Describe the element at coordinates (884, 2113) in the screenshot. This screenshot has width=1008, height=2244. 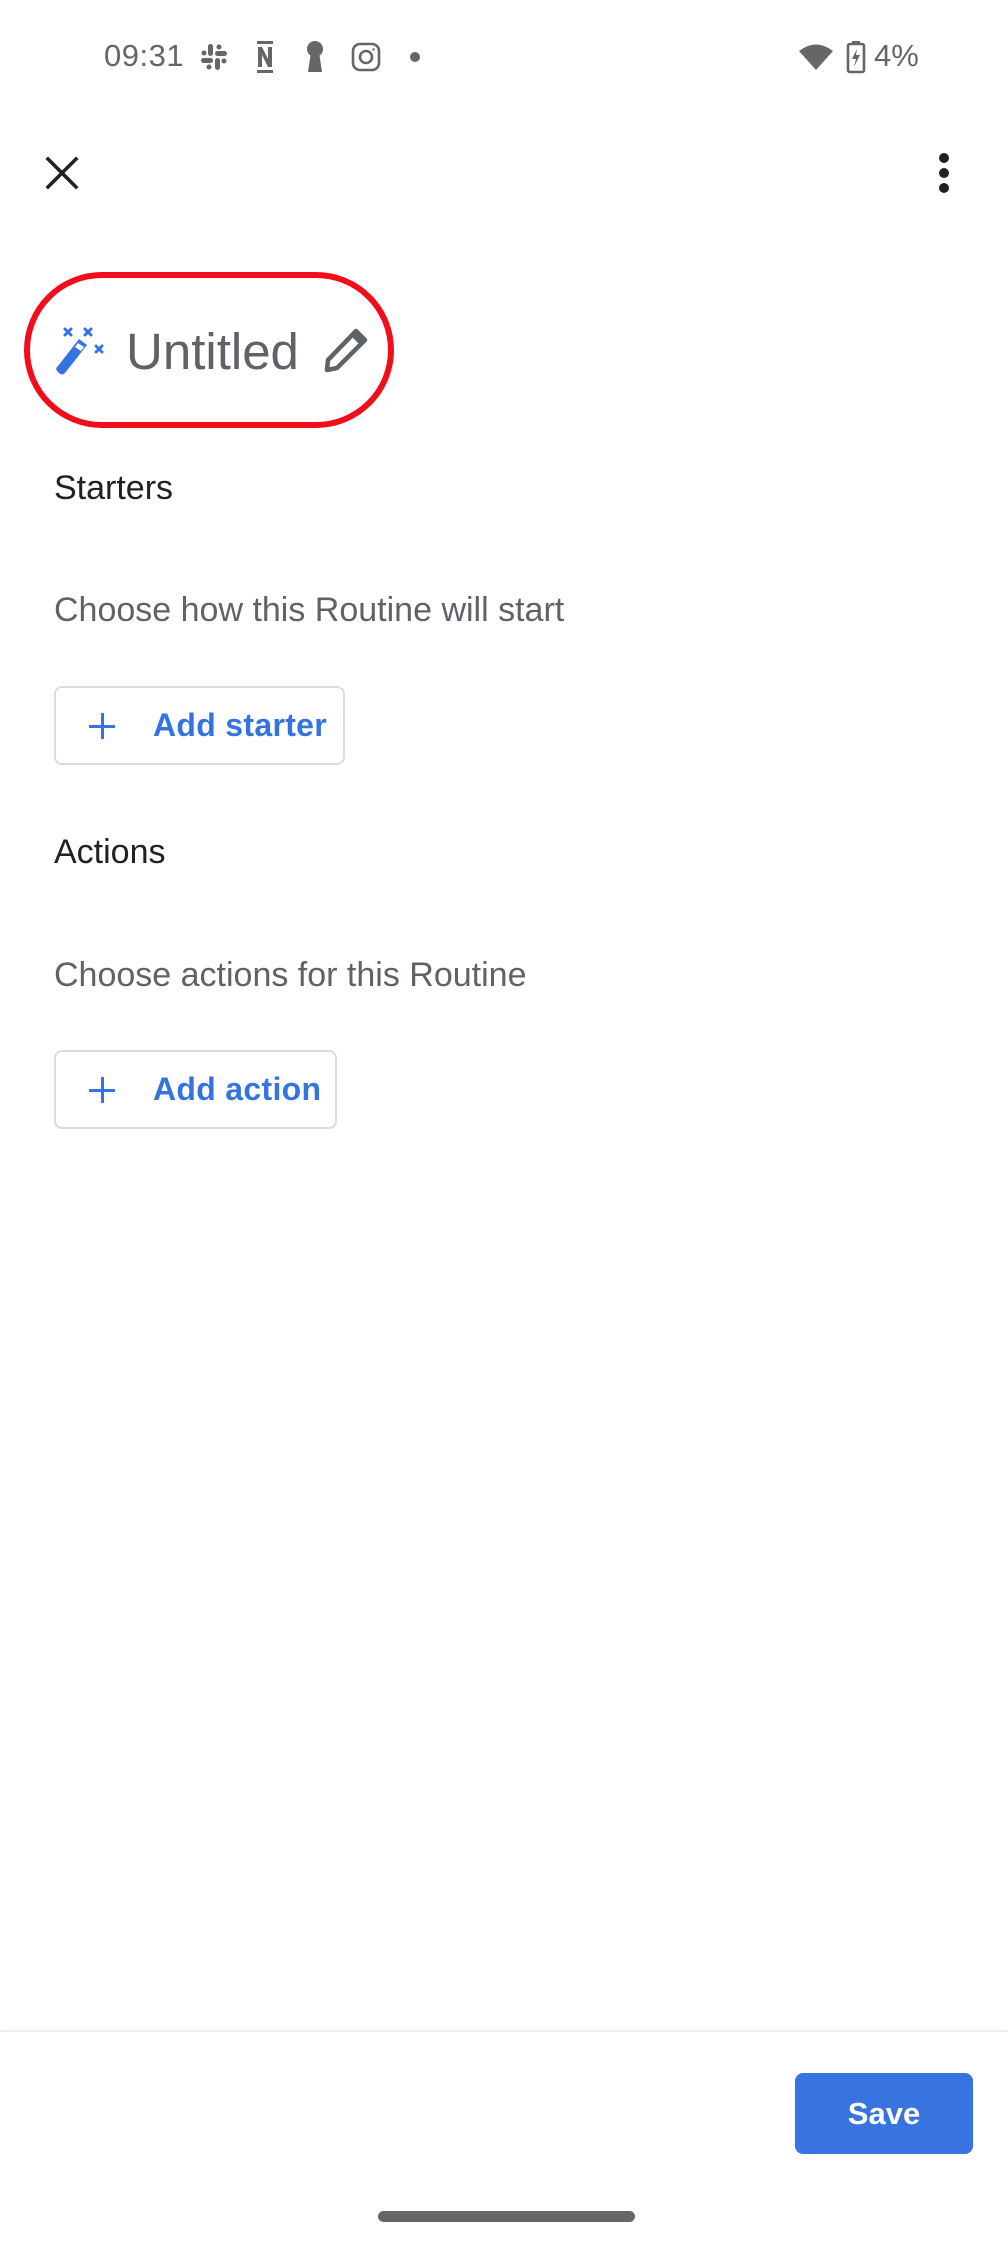
I see `save-button: Save` at that location.